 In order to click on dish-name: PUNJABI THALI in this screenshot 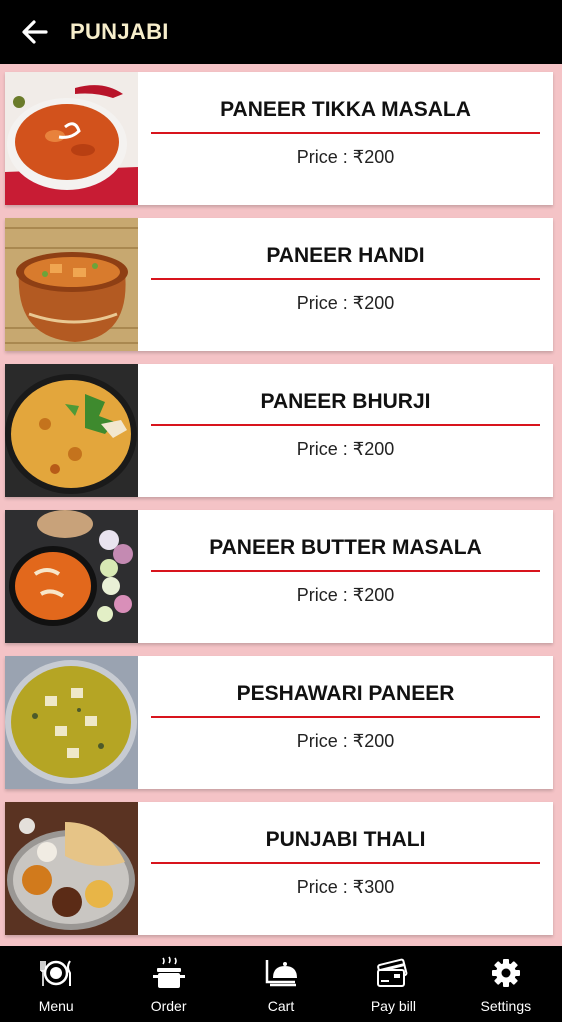, I will do `click(345, 839)`.